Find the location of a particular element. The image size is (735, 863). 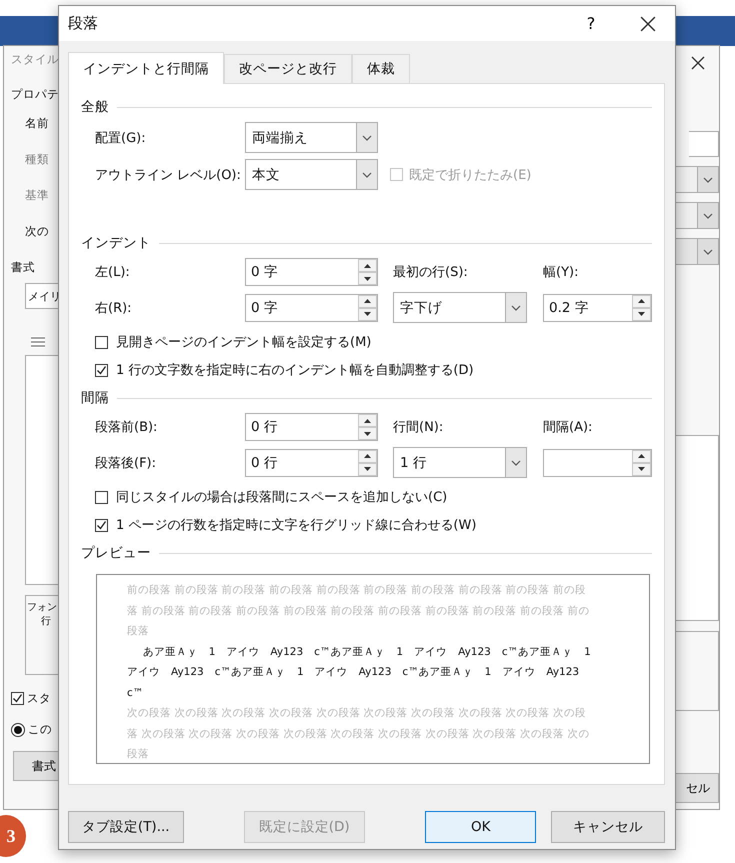

section-heading: 書式 is located at coordinates (23, 267).